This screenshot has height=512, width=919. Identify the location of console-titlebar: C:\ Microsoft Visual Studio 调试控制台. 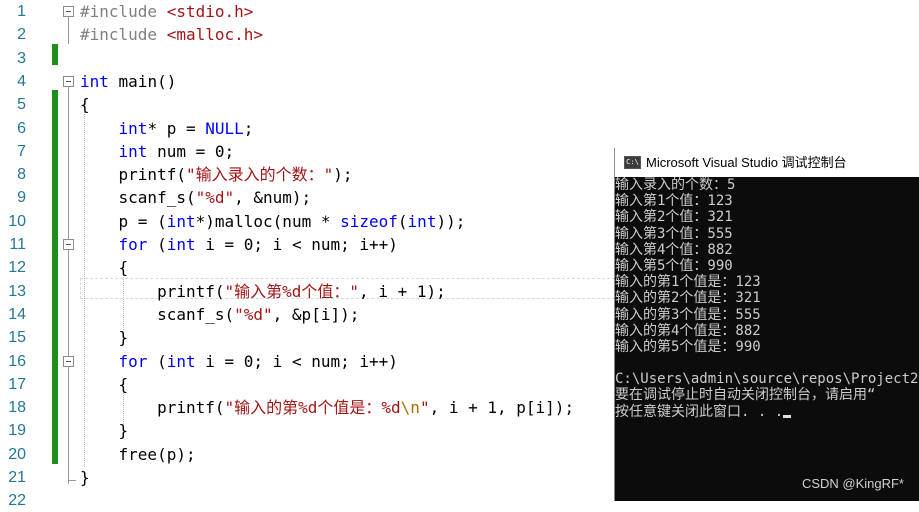
(767, 162).